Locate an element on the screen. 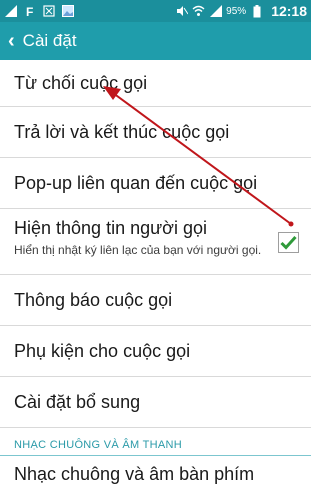 This screenshot has height=492, width=320. setting-additional: Cài đặt bổ sung is located at coordinates (155, 402).